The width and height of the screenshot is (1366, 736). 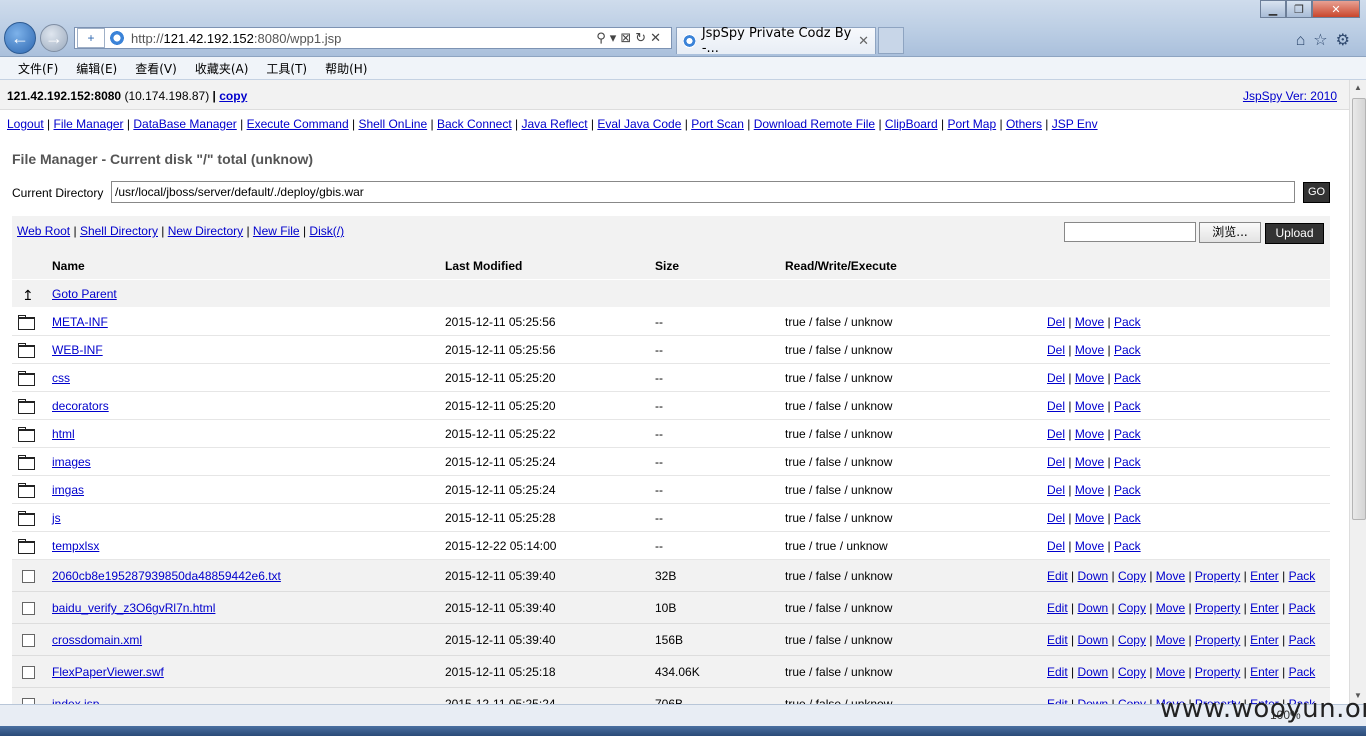 What do you see at coordinates (1327, 40) in the screenshot?
I see `browser-tools-icons: ⌂☆⚙` at bounding box center [1327, 40].